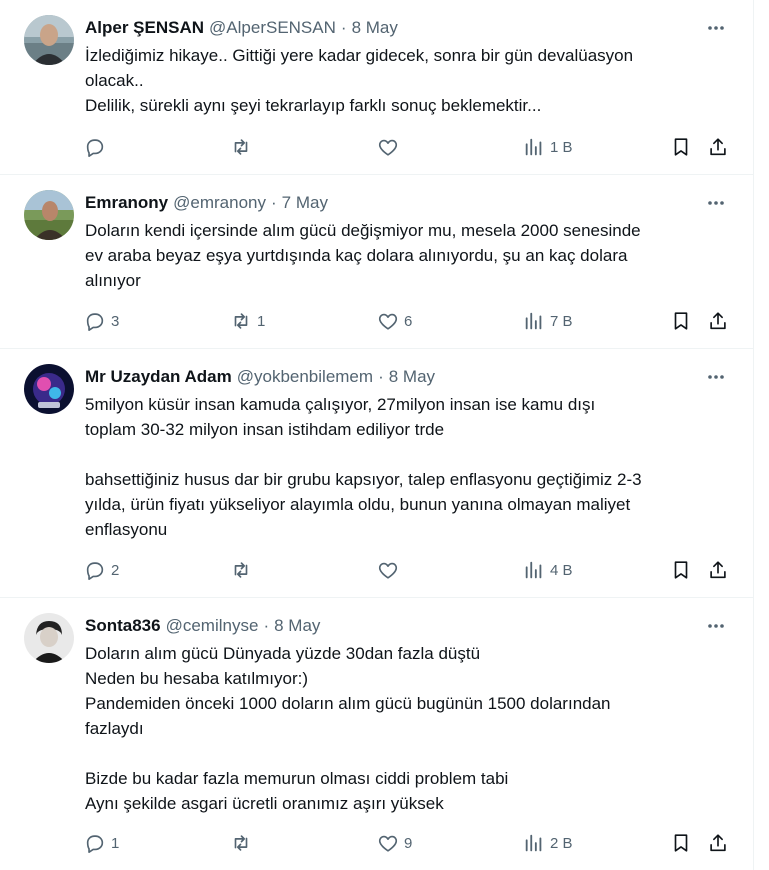 Image resolution: width=769 pixels, height=870 pixels. Describe the element at coordinates (123, 626) in the screenshot. I see `author-name: Sonta836` at that location.